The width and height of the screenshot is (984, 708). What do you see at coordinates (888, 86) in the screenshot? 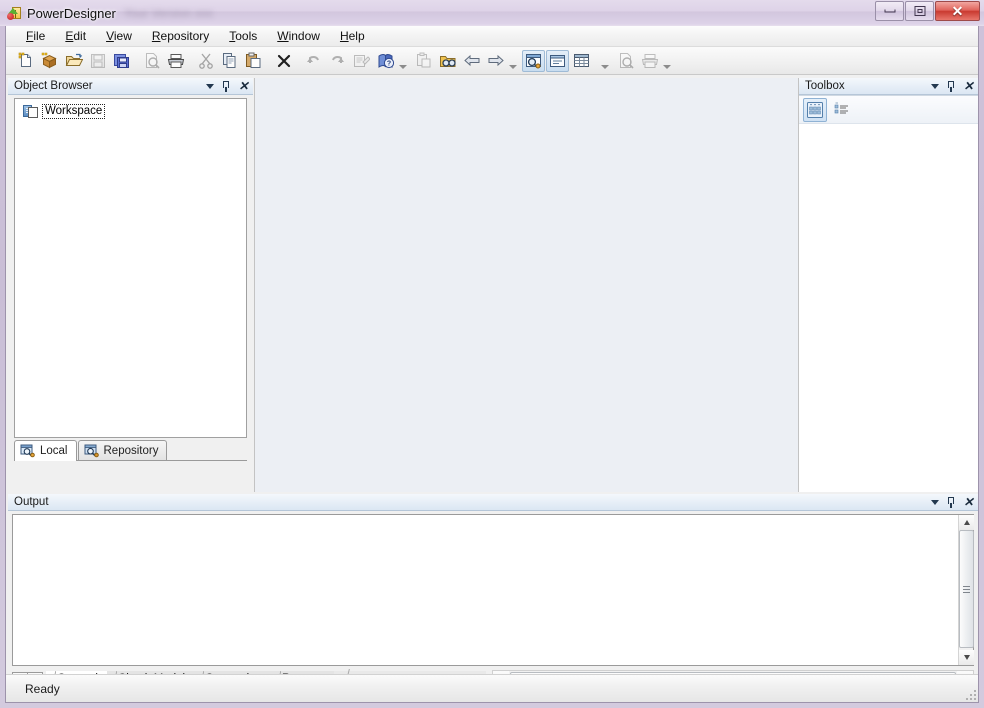
I see `toolbox-title-bar: Toolbox ✕` at bounding box center [888, 86].